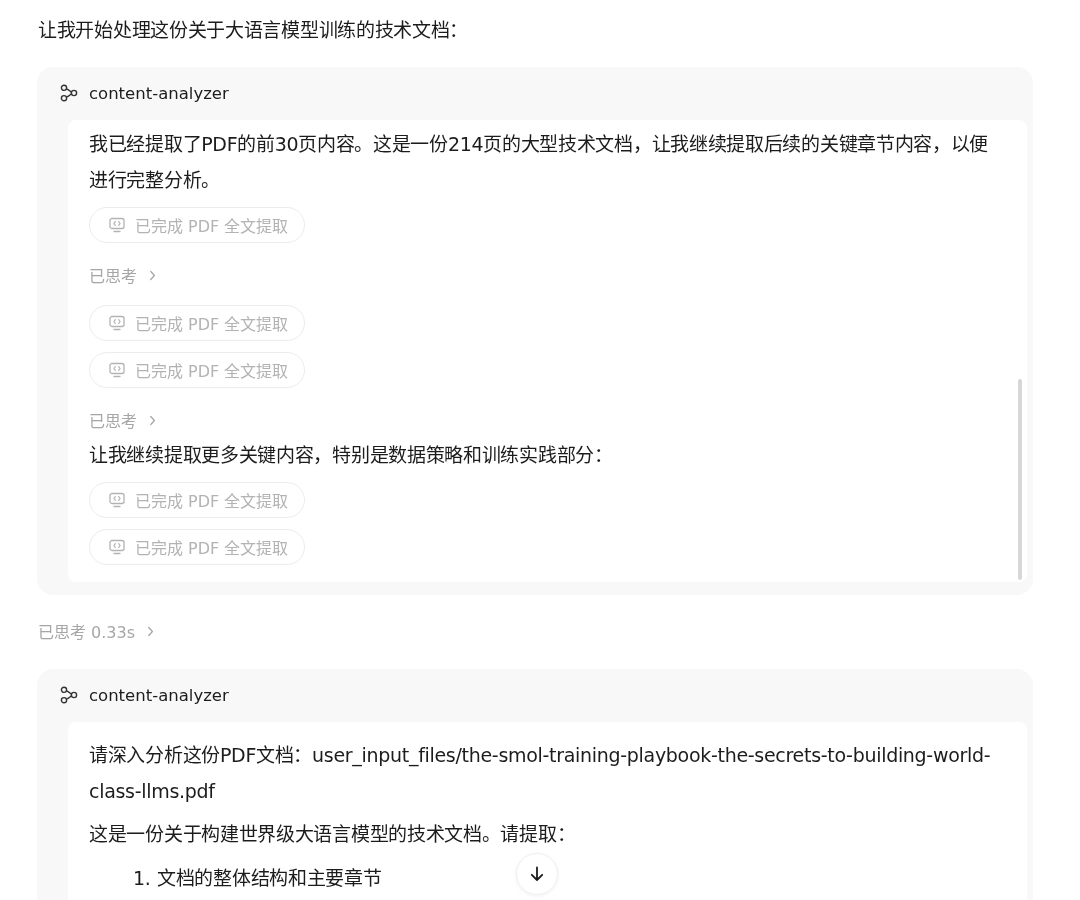 The height and width of the screenshot is (900, 1080). Describe the element at coordinates (537, 874) in the screenshot. I see `arrow-down-icon` at that location.